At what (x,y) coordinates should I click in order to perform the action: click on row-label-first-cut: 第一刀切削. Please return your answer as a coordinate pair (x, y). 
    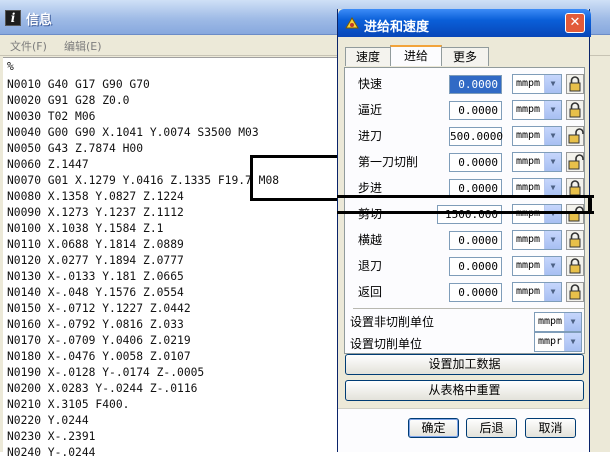
    Looking at the image, I should click on (388, 162).